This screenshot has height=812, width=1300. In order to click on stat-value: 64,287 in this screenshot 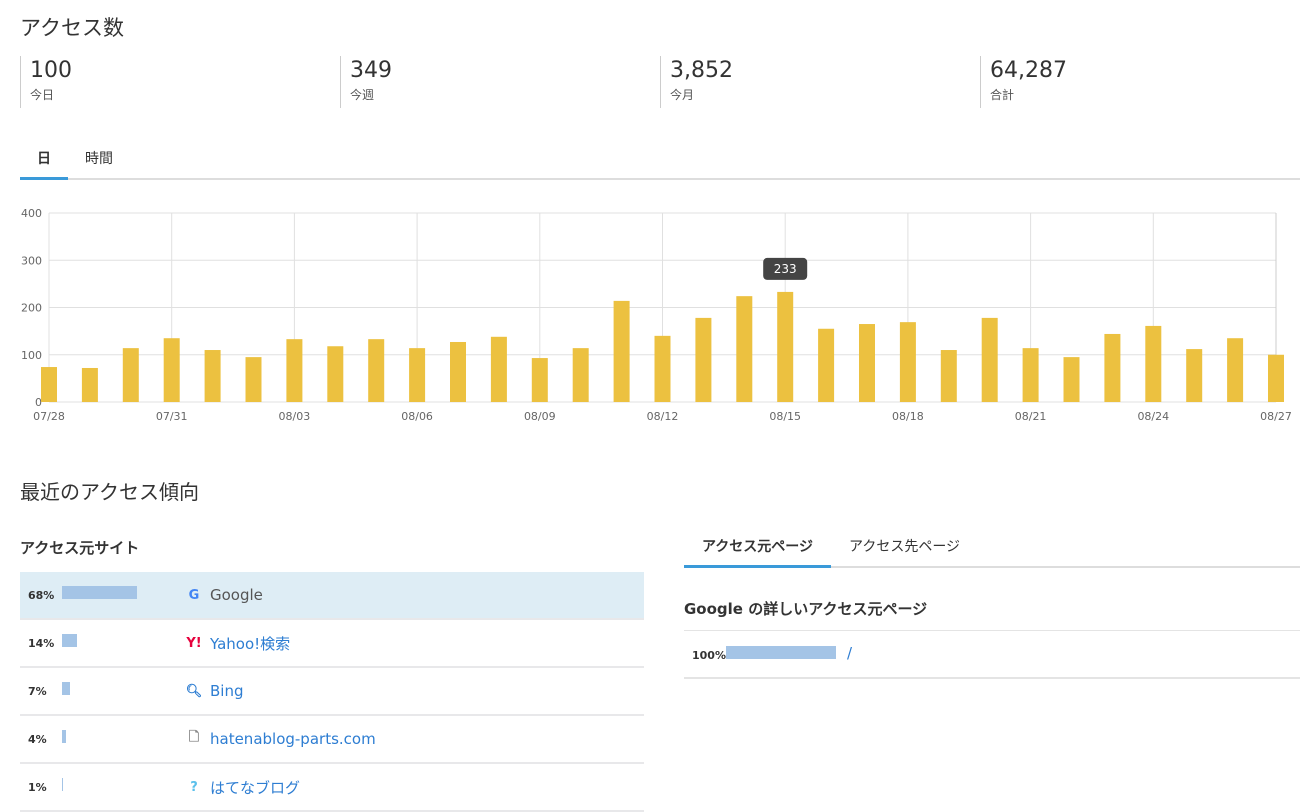, I will do `click(1028, 70)`.